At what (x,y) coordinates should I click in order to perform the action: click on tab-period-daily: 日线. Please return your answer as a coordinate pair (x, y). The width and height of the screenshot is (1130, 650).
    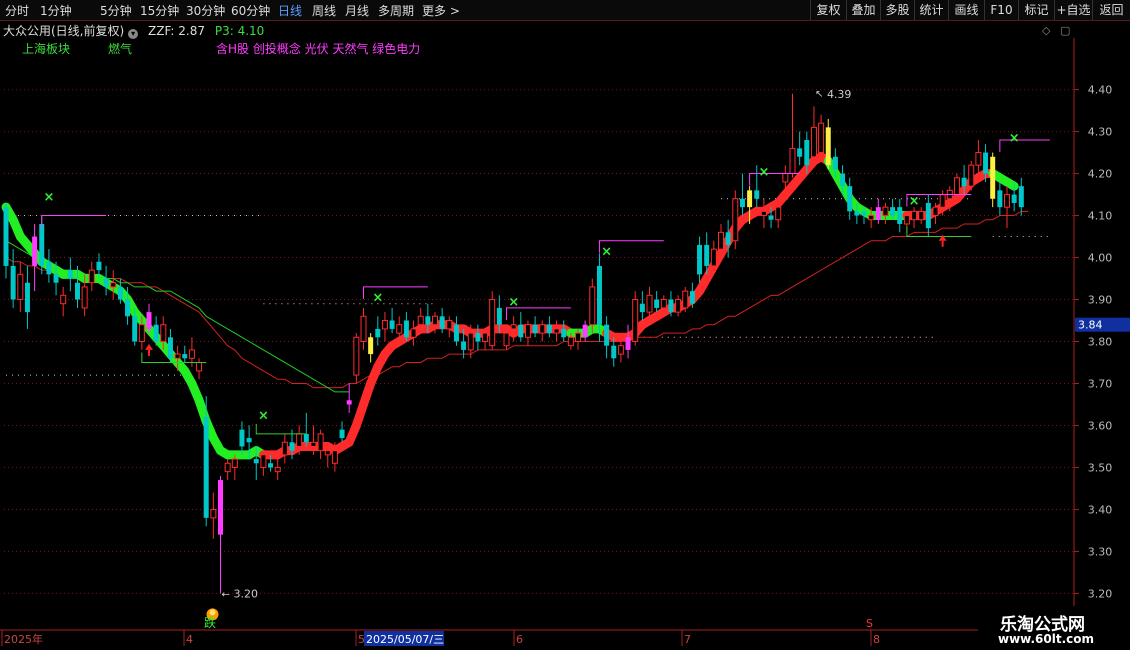
    Looking at the image, I should click on (290, 10).